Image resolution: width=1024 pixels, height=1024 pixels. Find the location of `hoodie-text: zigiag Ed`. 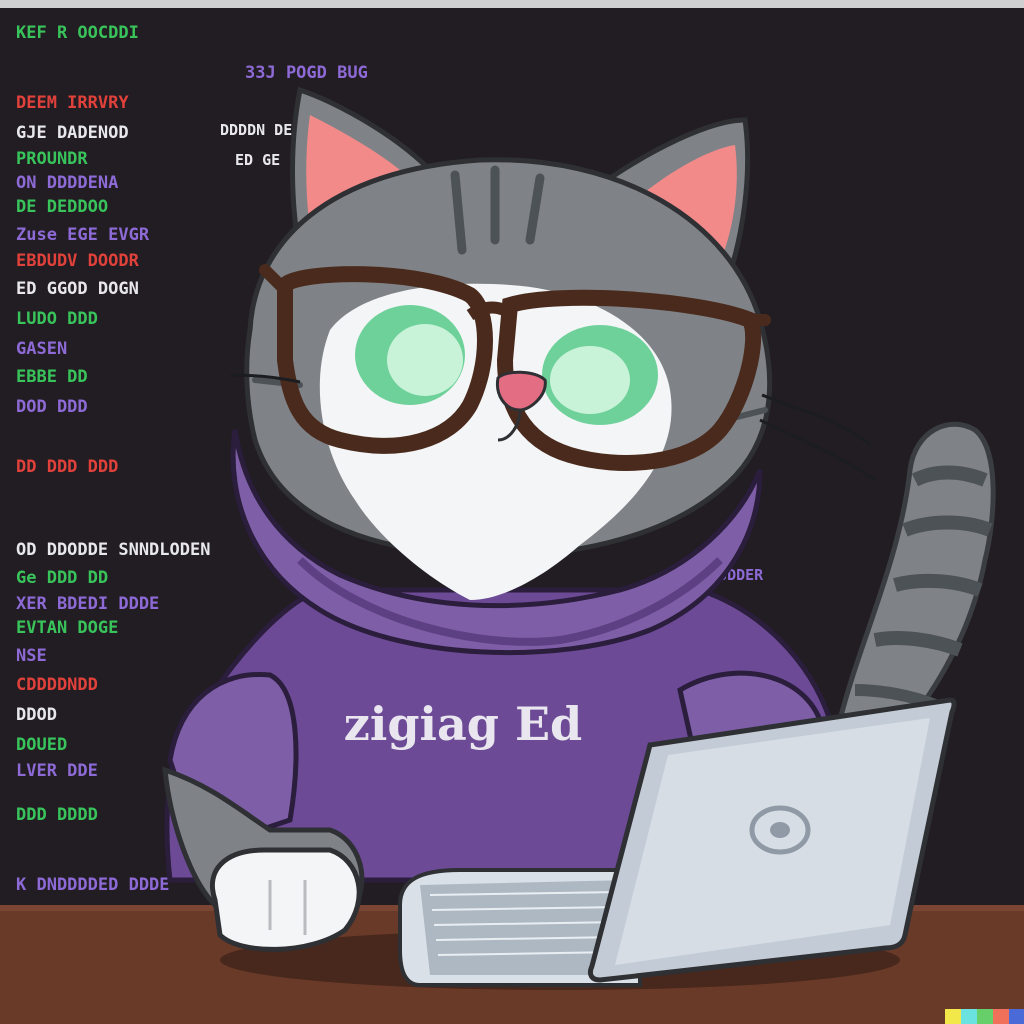

hoodie-text: zigiag Ed is located at coordinates (463, 724).